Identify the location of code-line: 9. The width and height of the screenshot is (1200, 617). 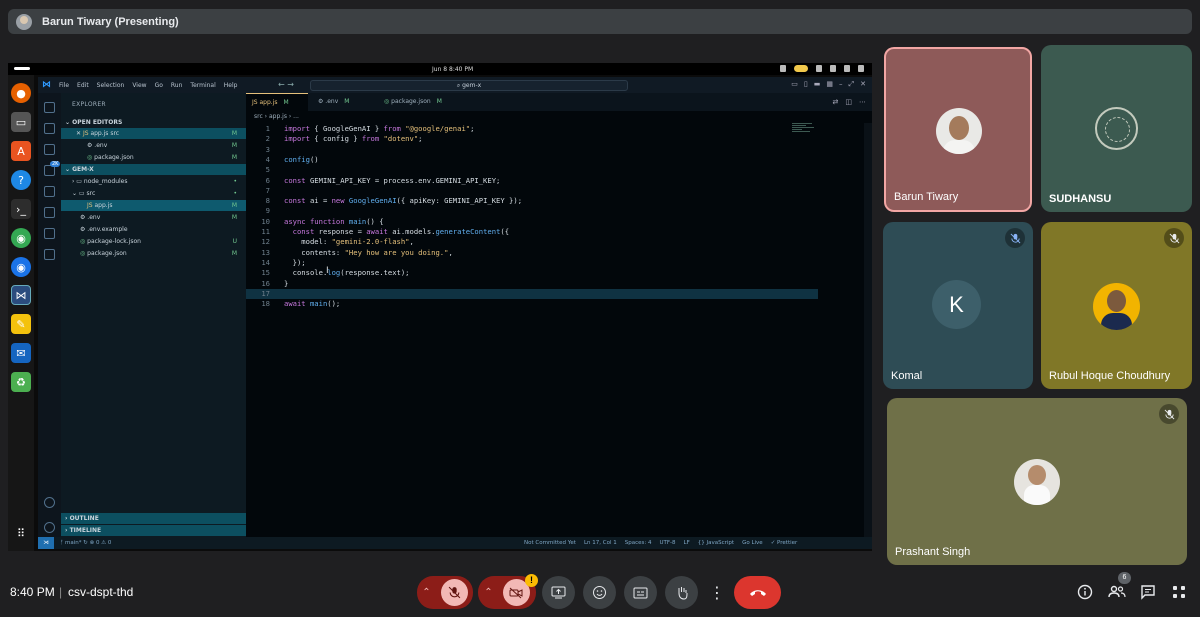
(532, 211).